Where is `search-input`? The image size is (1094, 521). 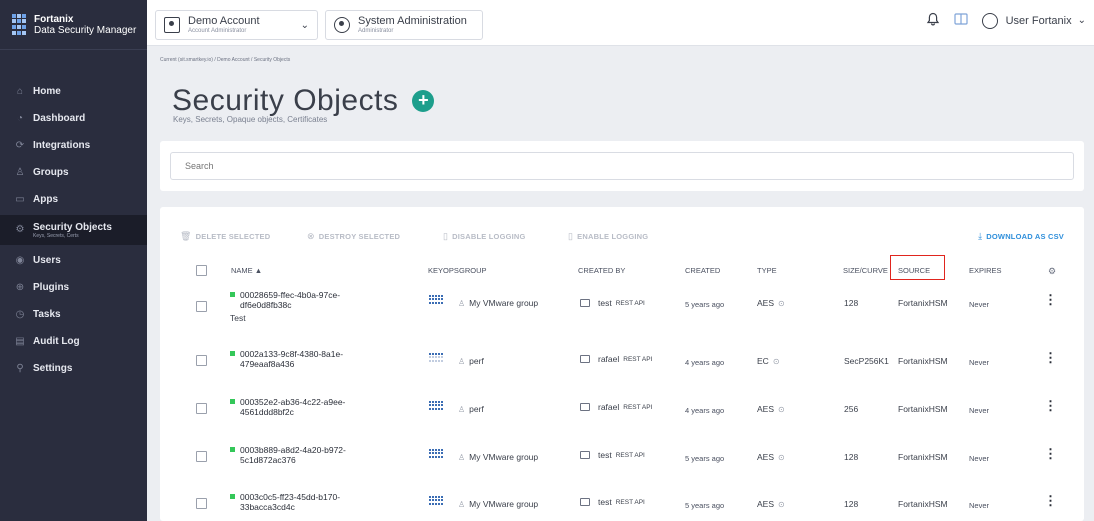 search-input is located at coordinates (622, 166).